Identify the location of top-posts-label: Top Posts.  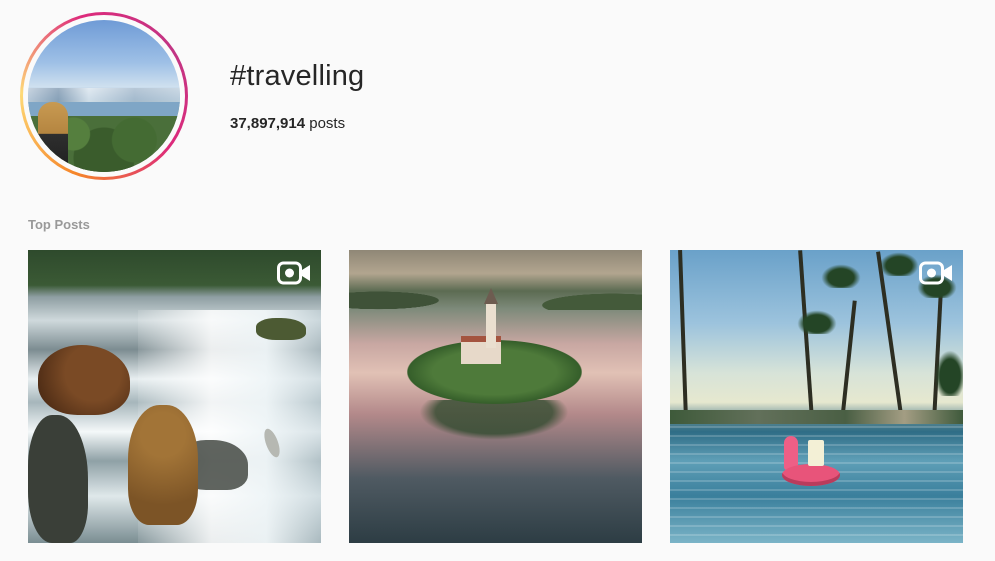
(59, 224).